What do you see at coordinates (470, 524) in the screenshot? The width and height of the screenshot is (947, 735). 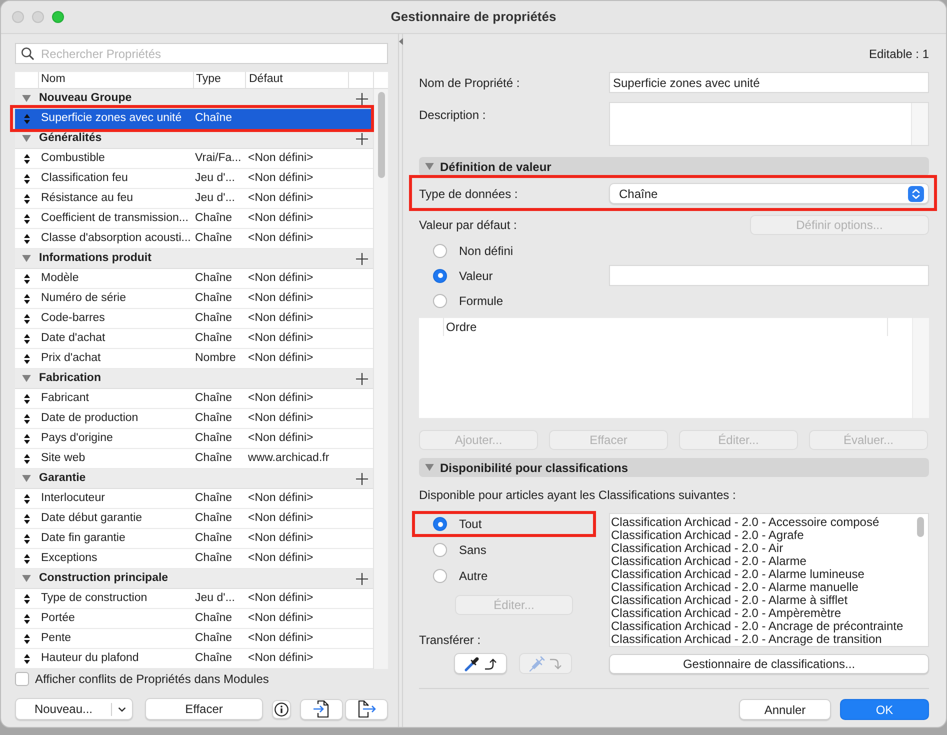 I see `radio-label: Tout` at bounding box center [470, 524].